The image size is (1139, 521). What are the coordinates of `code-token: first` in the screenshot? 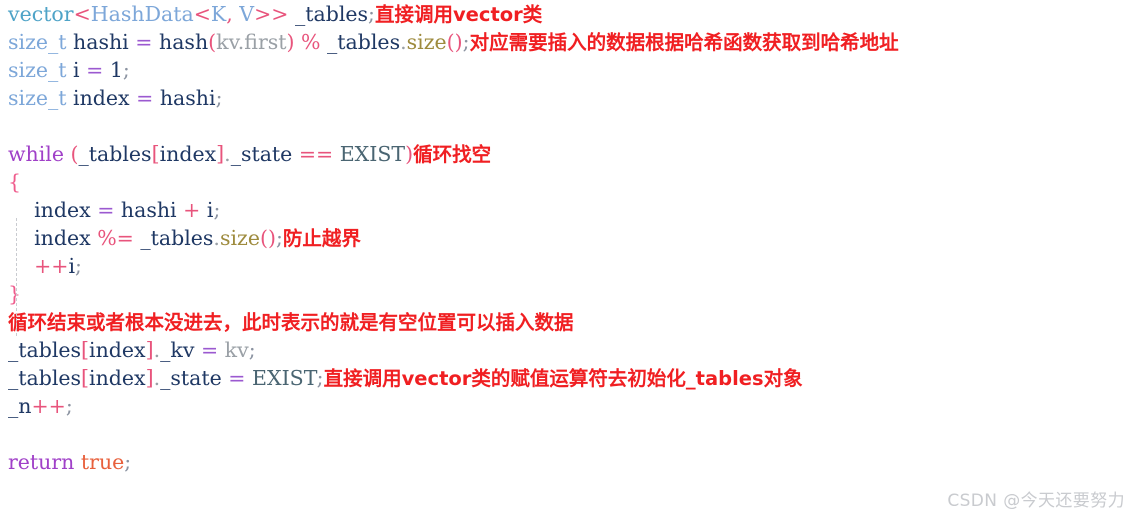 It's located at (265, 42).